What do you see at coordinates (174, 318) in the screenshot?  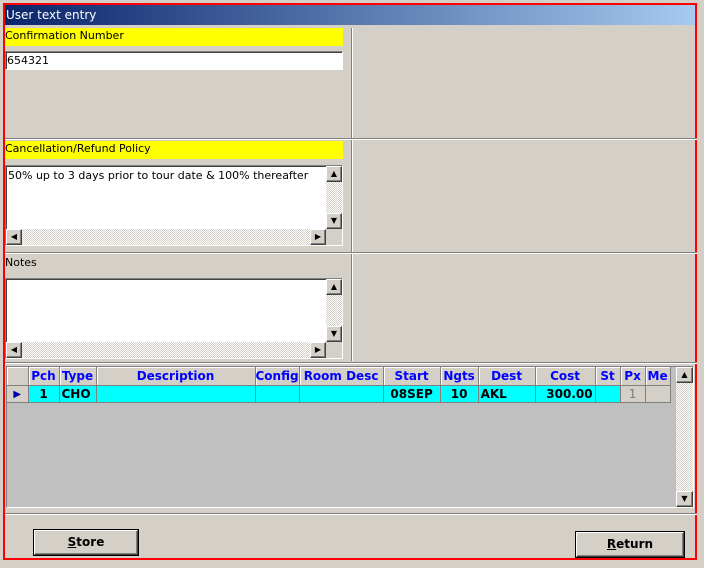 I see `notes-textarea: ▲ ▼ ◀ ▶` at bounding box center [174, 318].